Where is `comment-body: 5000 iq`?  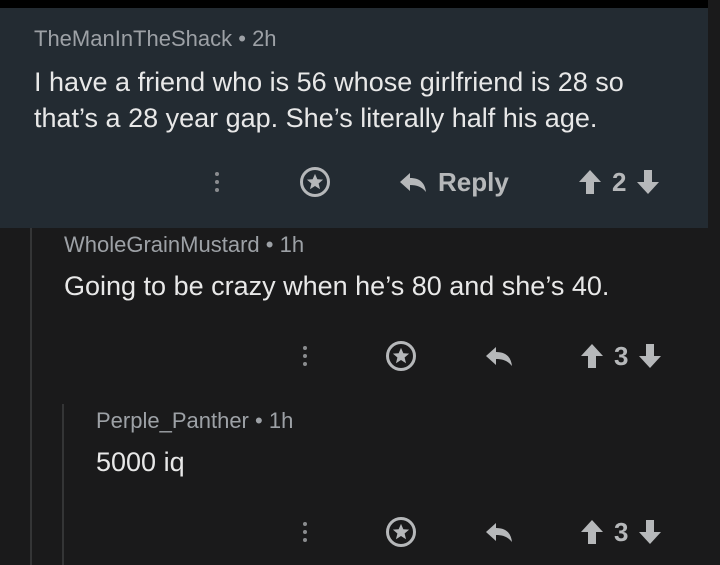 comment-body: 5000 iq is located at coordinates (140, 462).